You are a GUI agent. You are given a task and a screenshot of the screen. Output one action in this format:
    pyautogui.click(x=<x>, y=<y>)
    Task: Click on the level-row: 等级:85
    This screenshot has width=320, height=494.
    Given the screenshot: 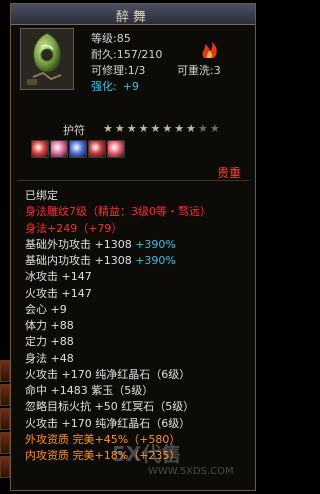 What is the action you would take?
    pyautogui.click(x=111, y=38)
    